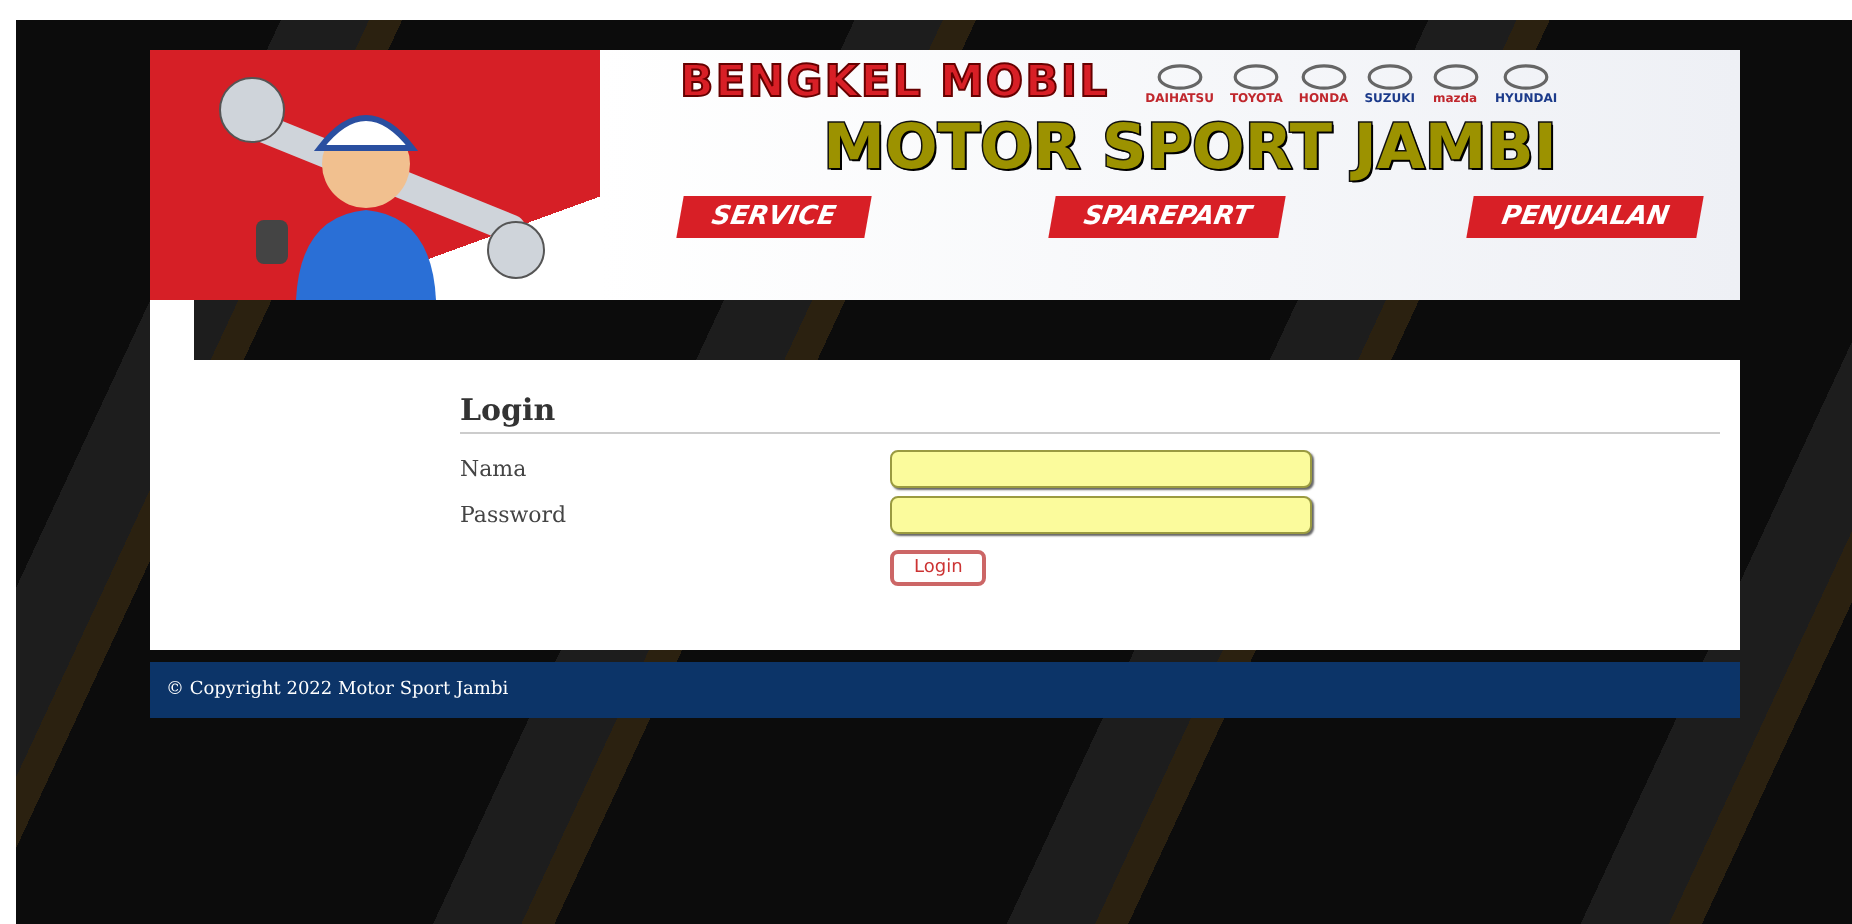  I want to click on menu-link: PENJUALAN, so click(1584, 217).